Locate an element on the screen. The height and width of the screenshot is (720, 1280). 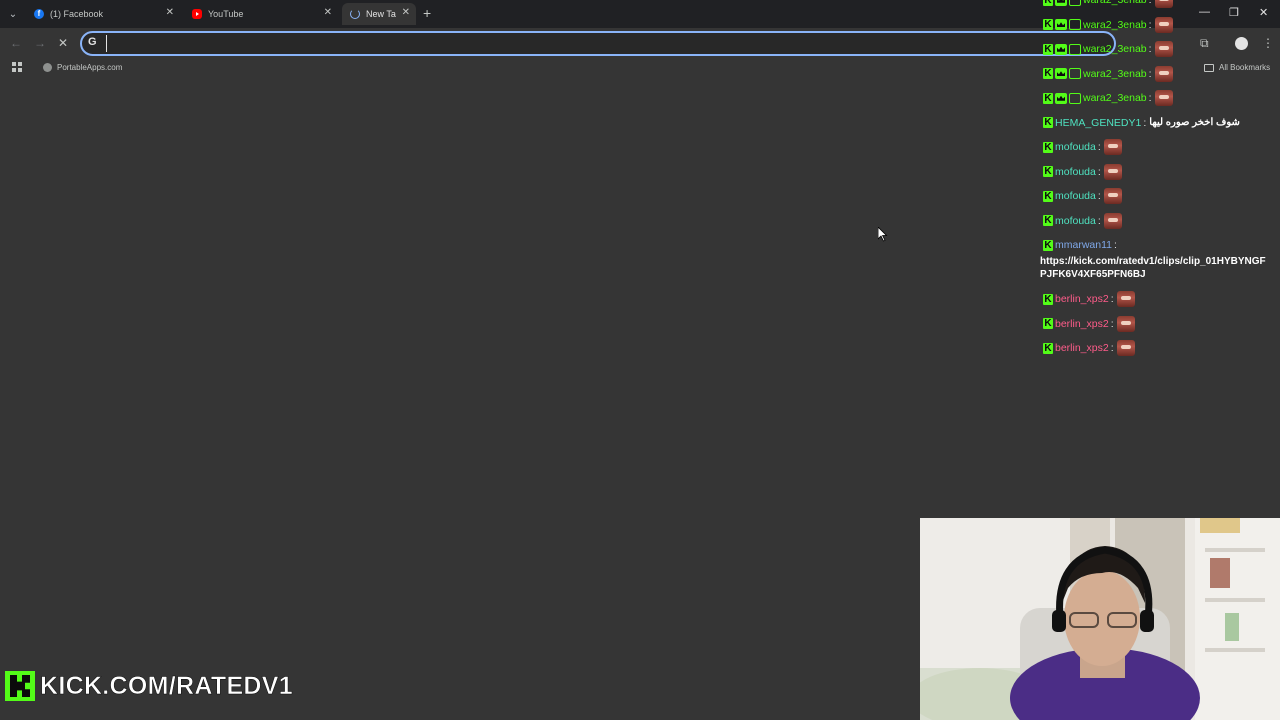
tab-search-chevron-icon: ⌄ is located at coordinates (13, 14).